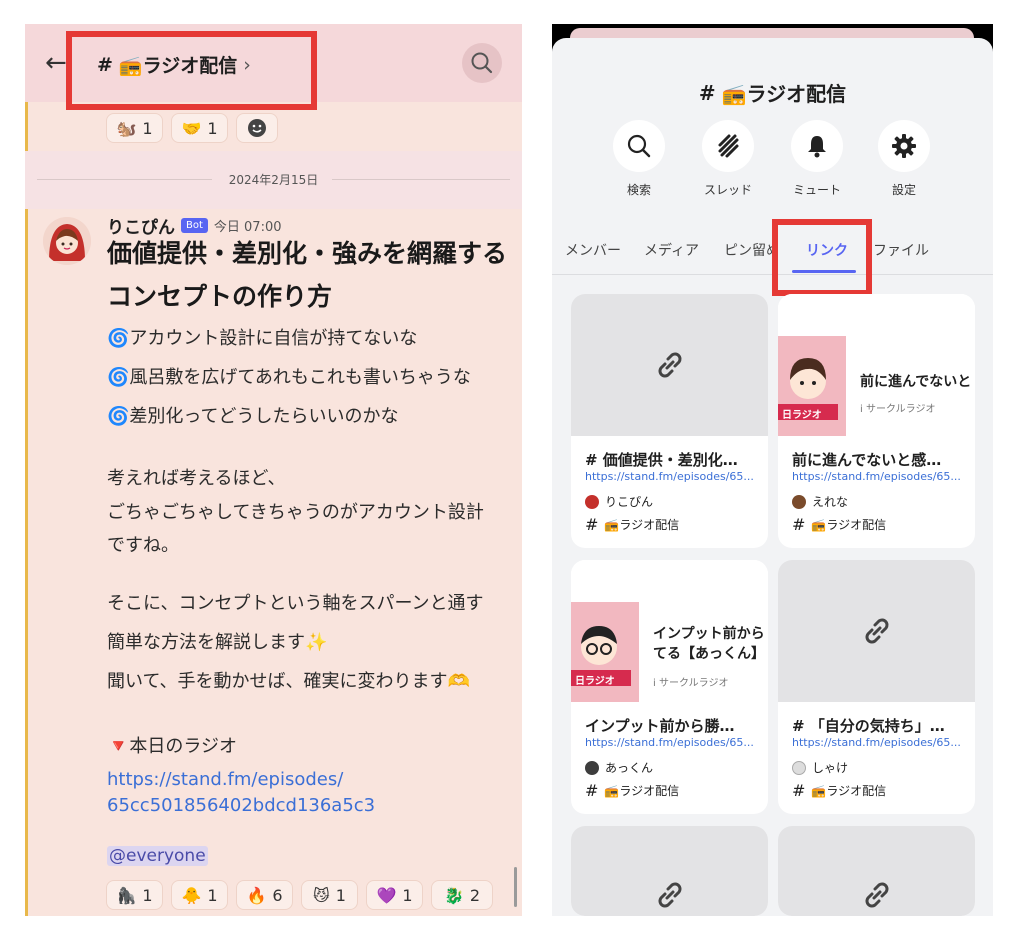 The height and width of the screenshot is (936, 1016). What do you see at coordinates (749, 250) in the screenshot?
I see `tab-pins: ピン留め` at bounding box center [749, 250].